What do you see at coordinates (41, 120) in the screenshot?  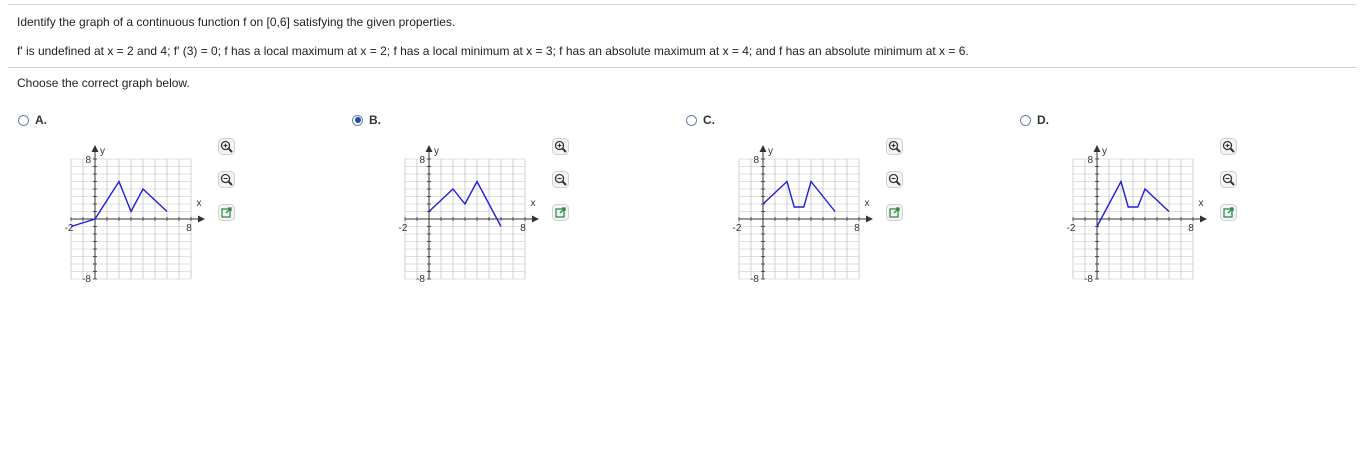 I see `choice-a-label: A.` at bounding box center [41, 120].